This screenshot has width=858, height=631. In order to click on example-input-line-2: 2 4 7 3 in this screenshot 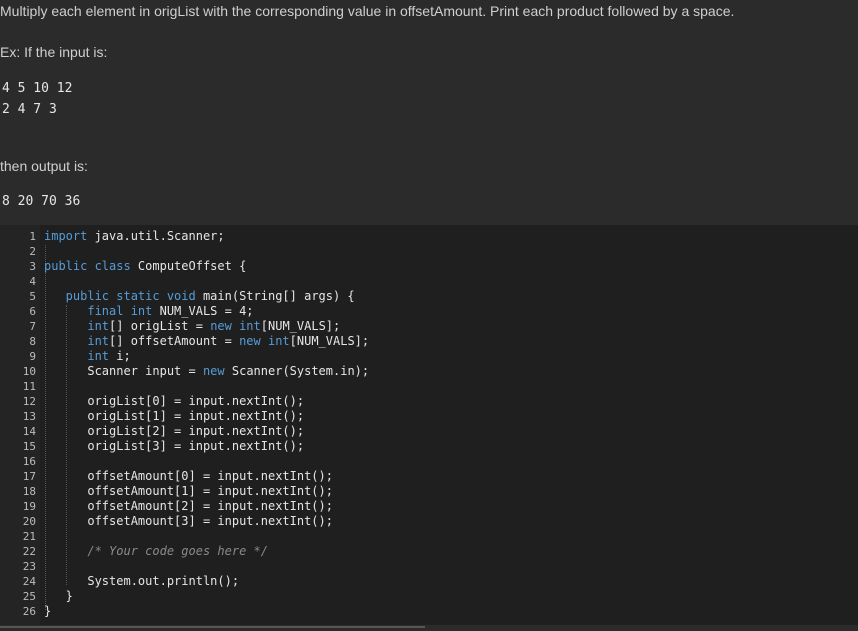, I will do `click(29, 109)`.